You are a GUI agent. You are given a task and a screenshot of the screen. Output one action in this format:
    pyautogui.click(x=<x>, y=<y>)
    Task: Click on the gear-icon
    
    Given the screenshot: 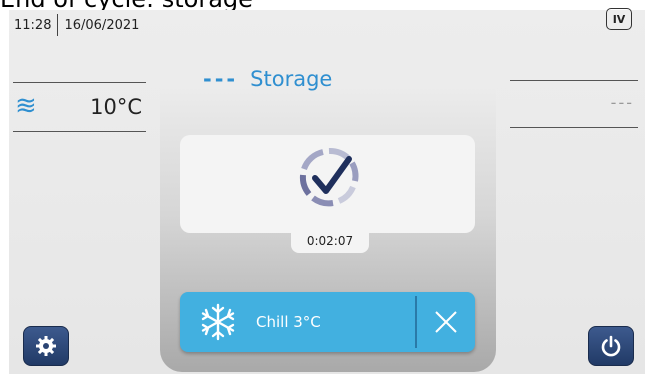 What is the action you would take?
    pyautogui.click(x=46, y=346)
    